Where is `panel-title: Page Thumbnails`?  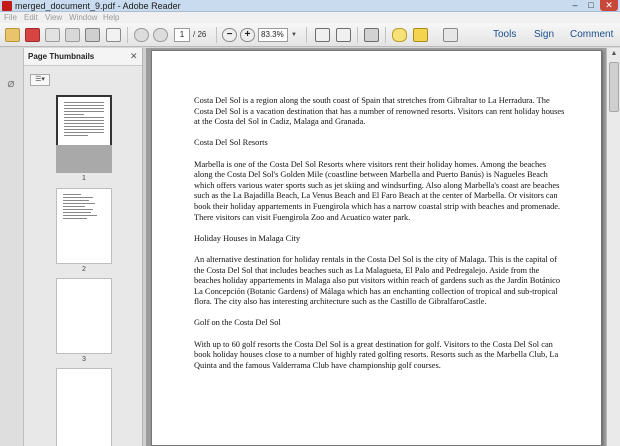
panel-title: Page Thumbnails is located at coordinates (61, 56).